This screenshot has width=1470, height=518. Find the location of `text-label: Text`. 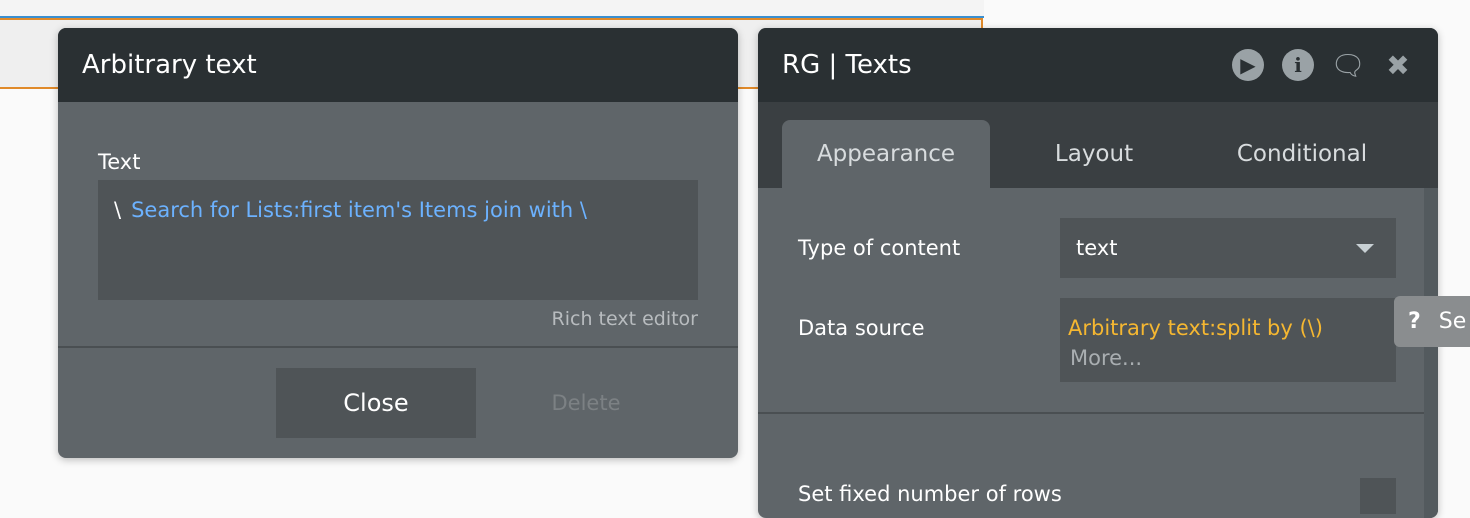

text-label: Text is located at coordinates (119, 162).